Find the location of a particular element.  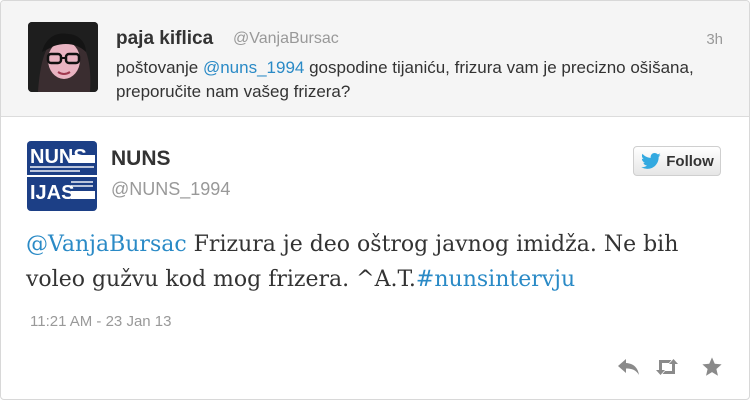

context-timestamp: 3h is located at coordinates (714, 39).